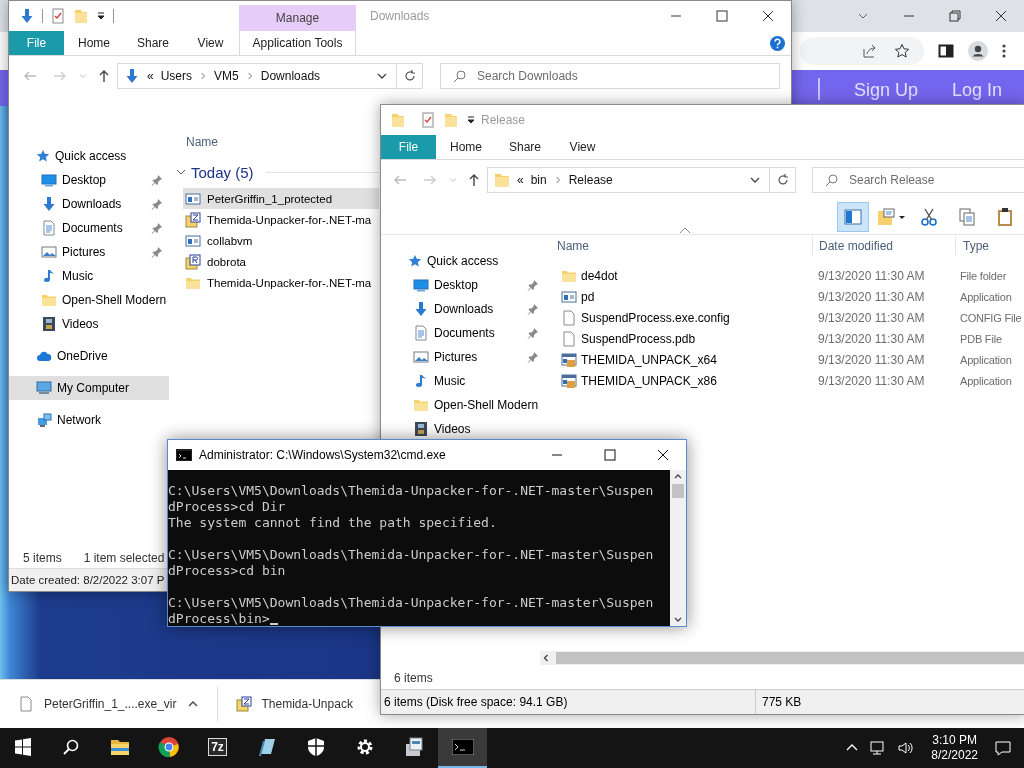  I want to click on column-header: Date modified, so click(883, 246).